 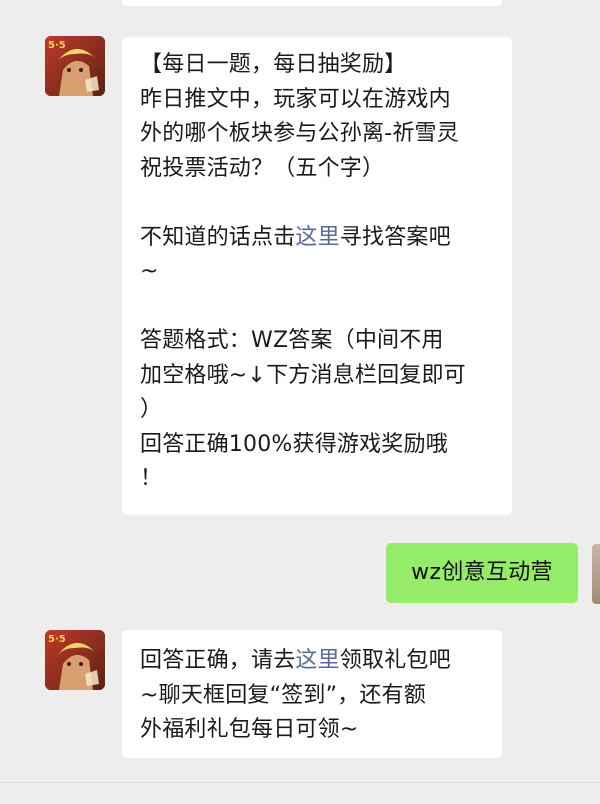 I want to click on message-line: 【每日一题，每日抽奖励】, so click(x=273, y=64).